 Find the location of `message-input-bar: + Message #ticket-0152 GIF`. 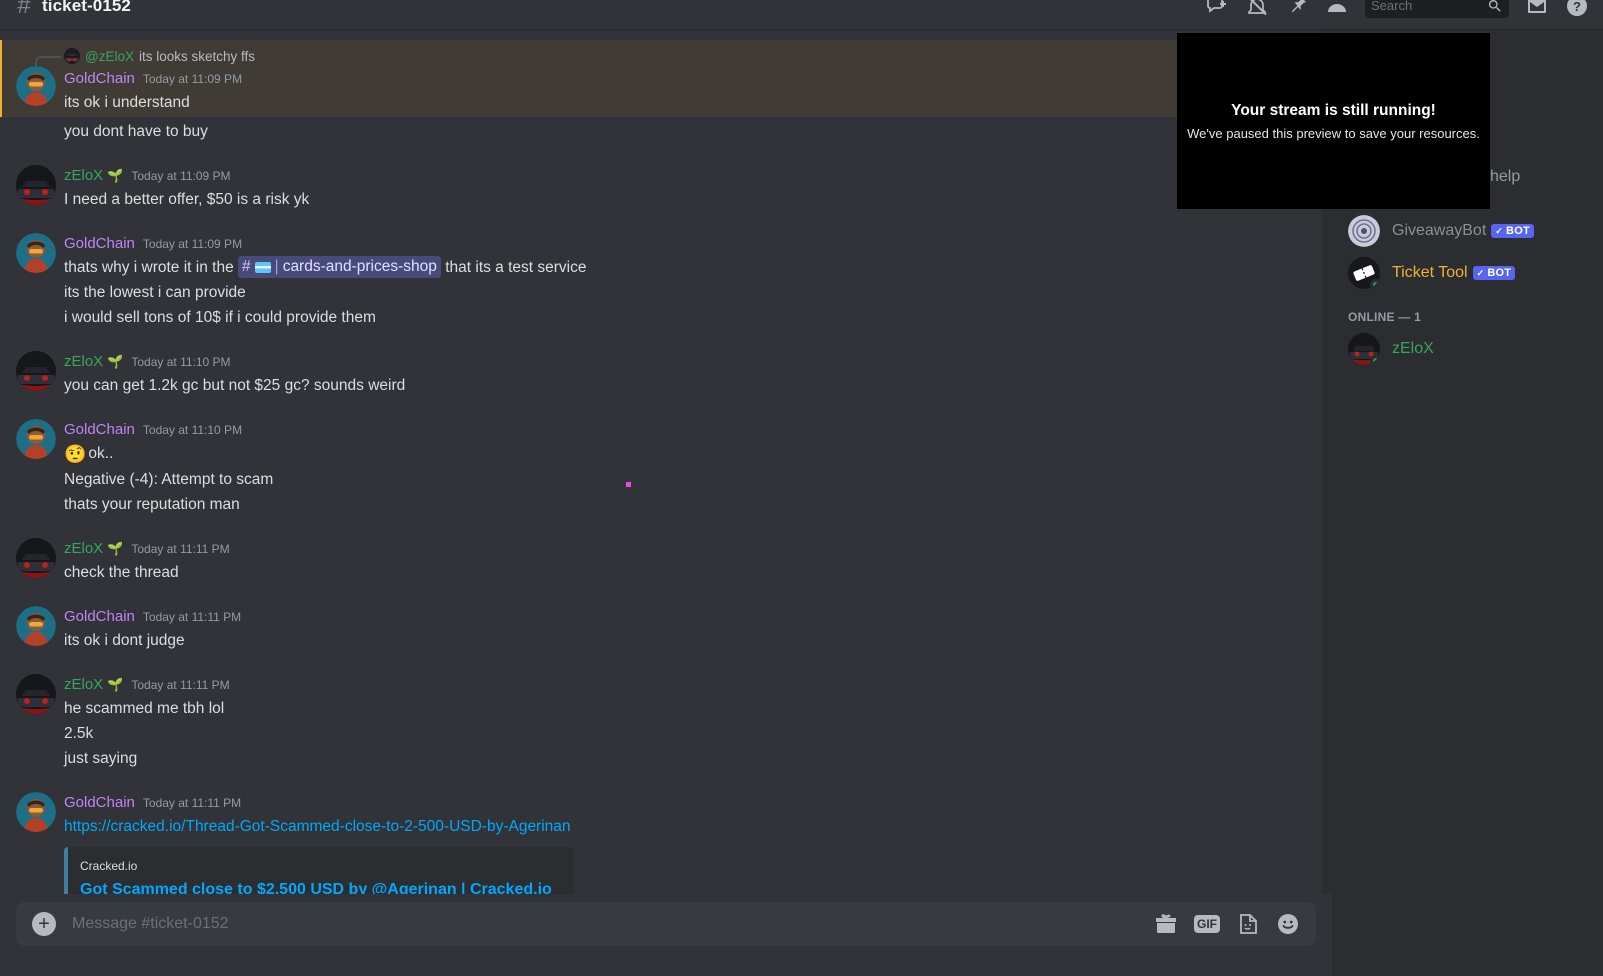

message-input-bar: + Message #ticket-0152 GIF is located at coordinates (666, 935).